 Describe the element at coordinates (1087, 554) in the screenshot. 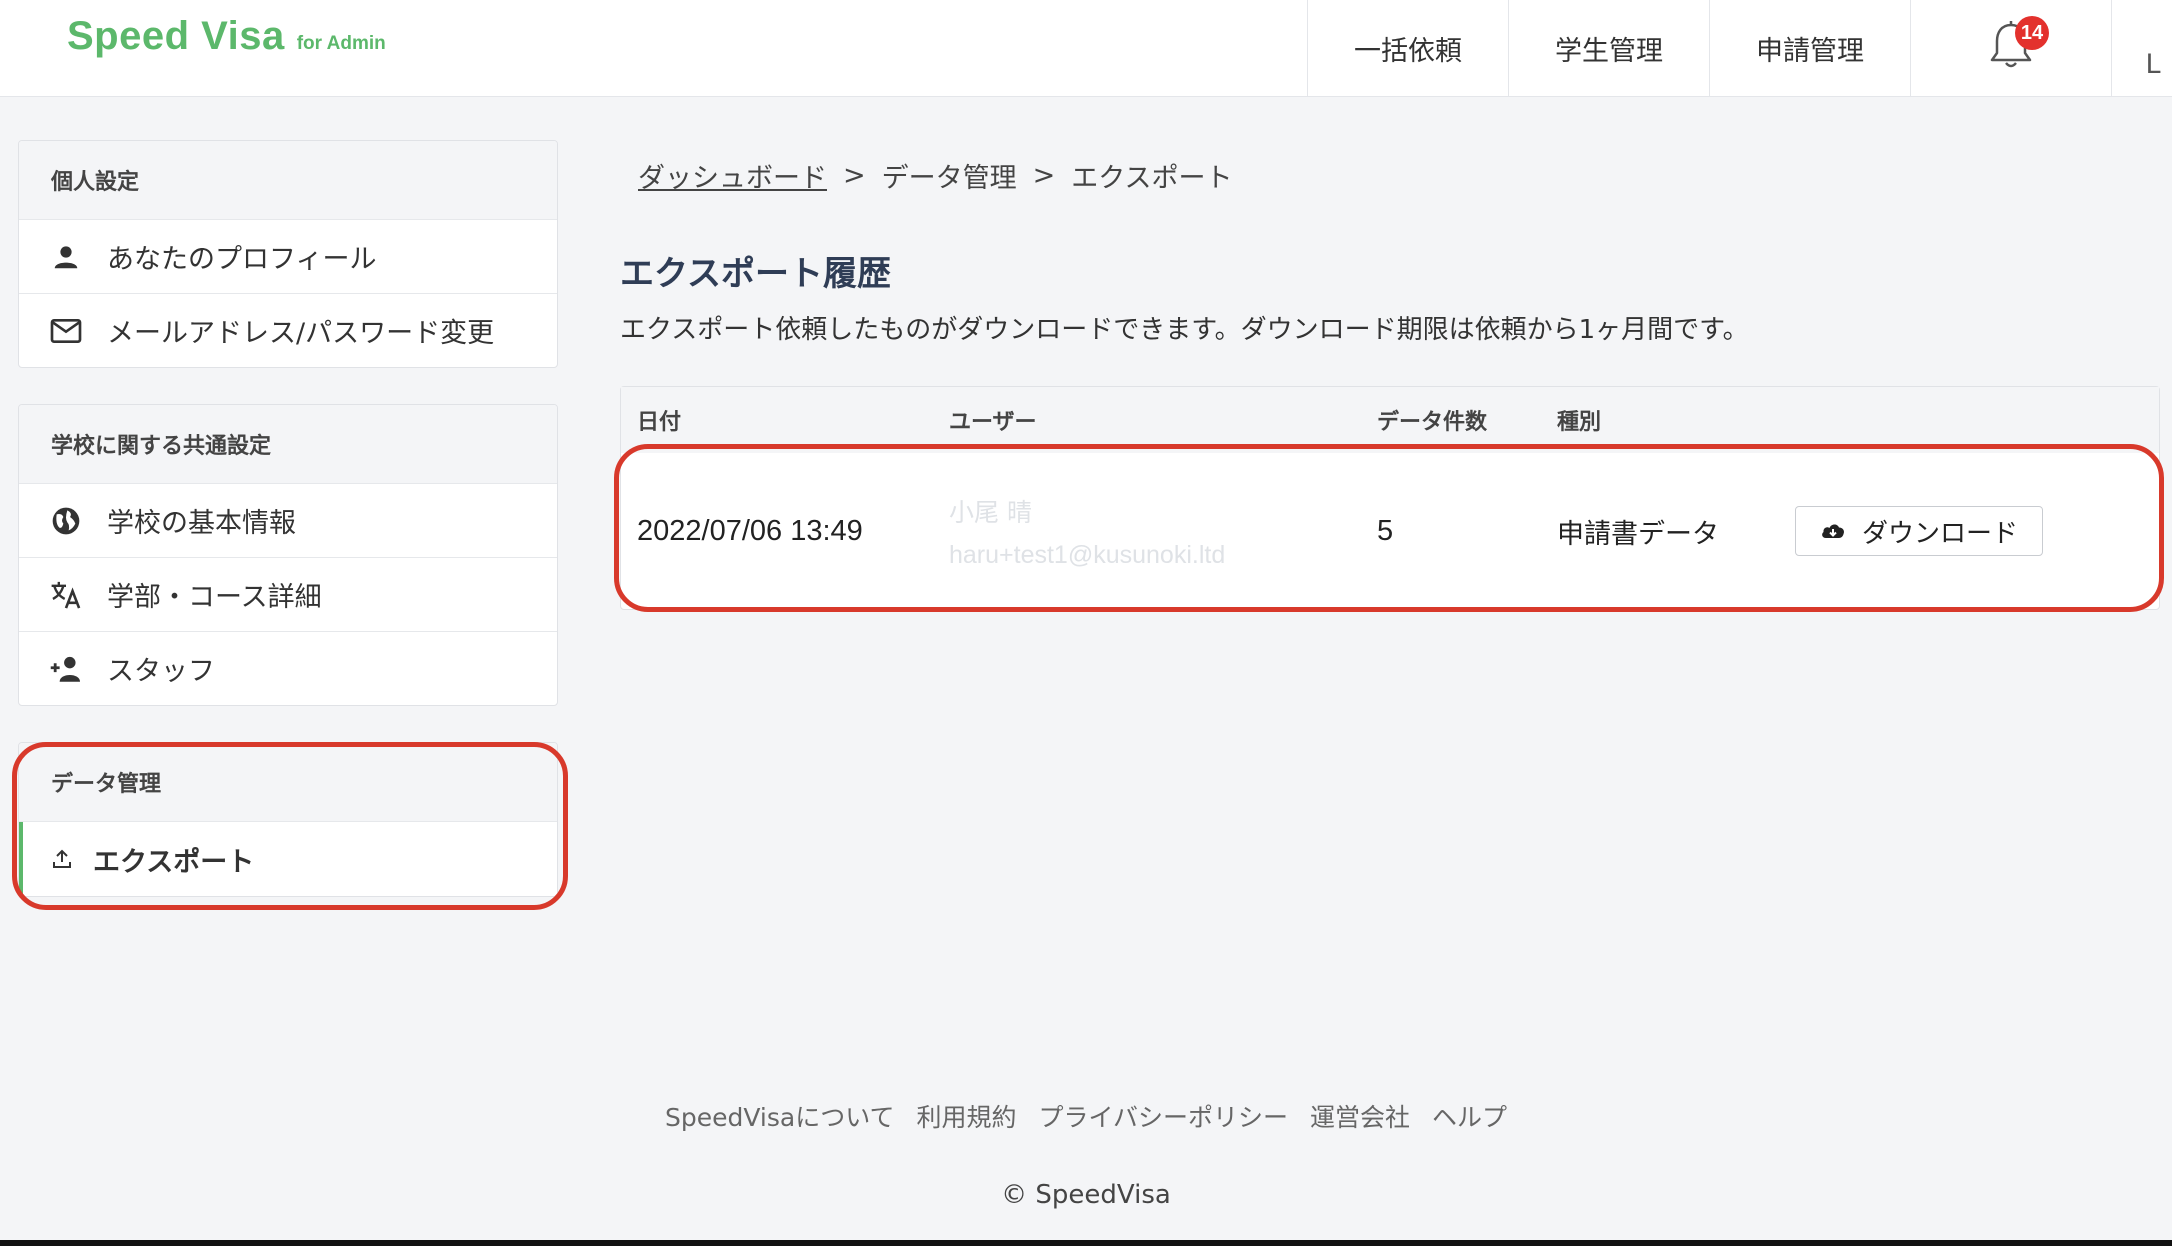

I see `user-email: haru+test1@kusunoki.ltd` at that location.